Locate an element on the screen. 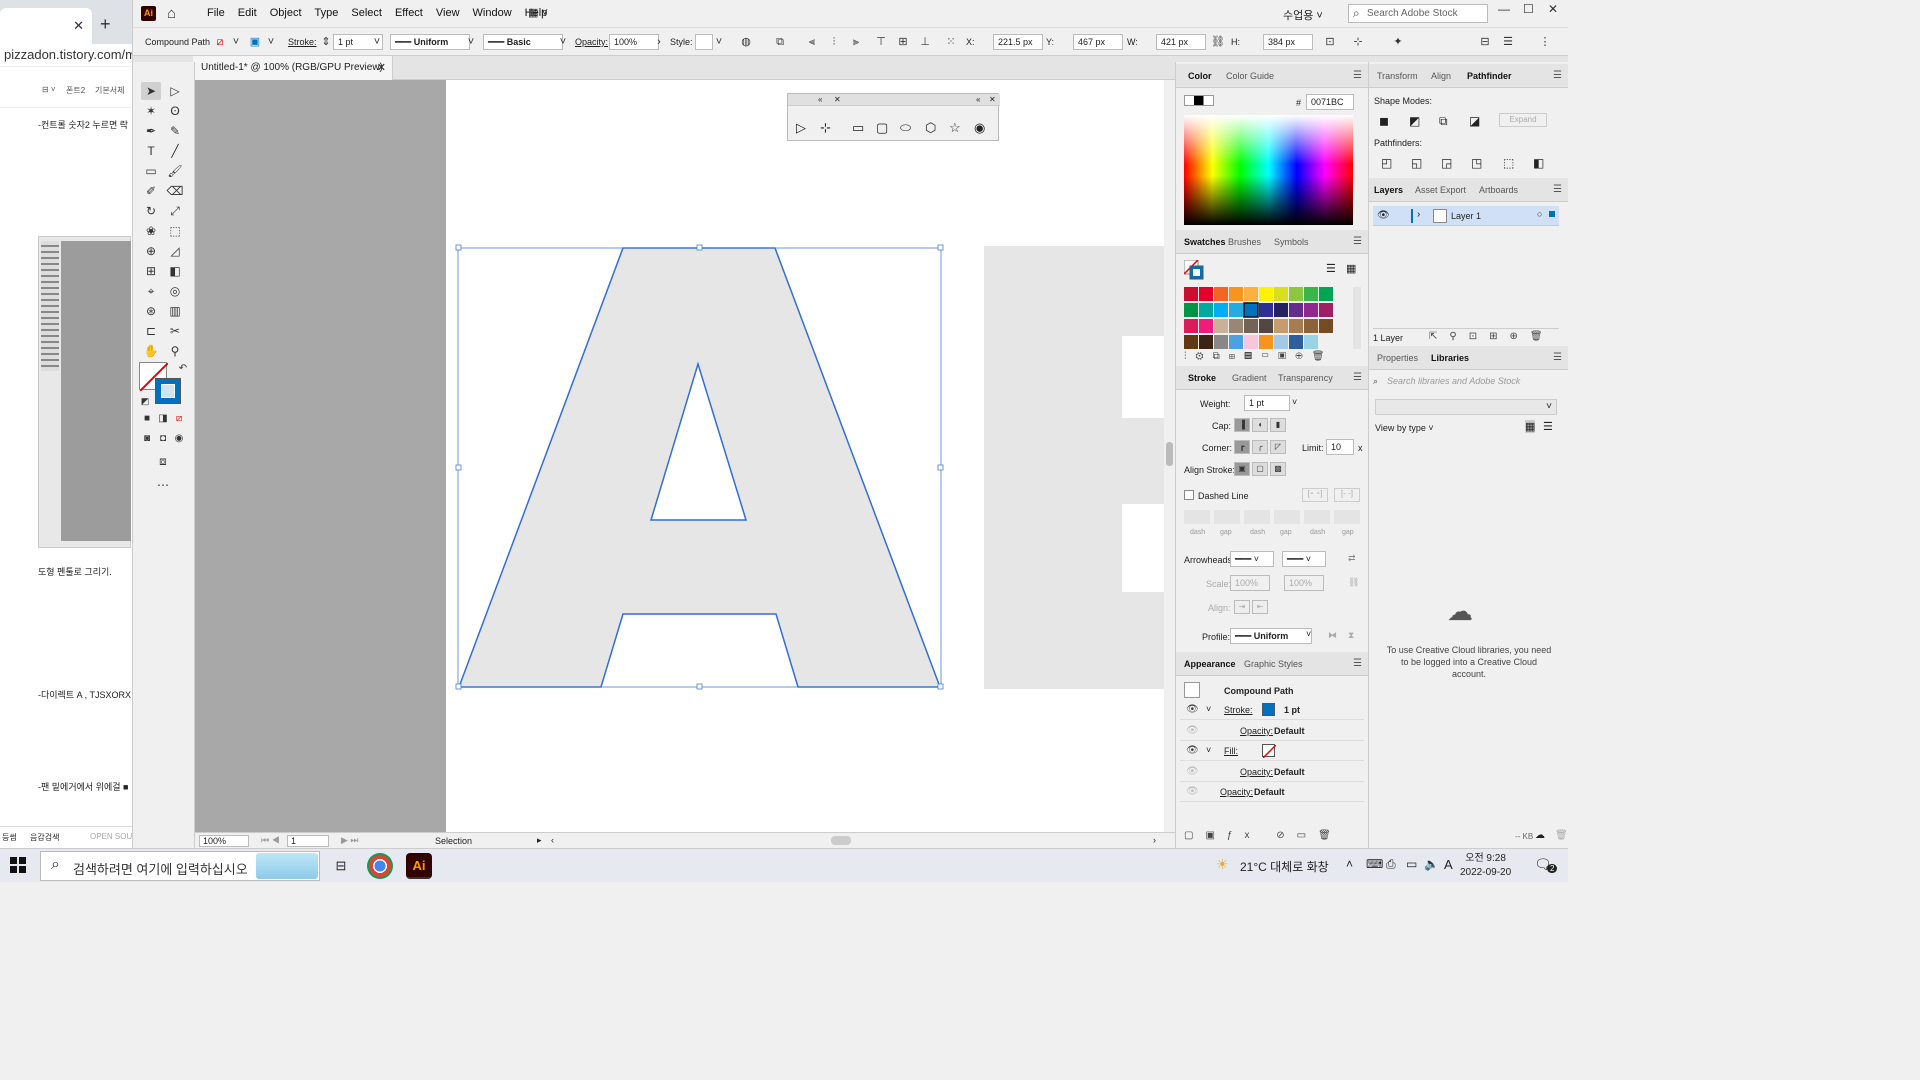 This screenshot has width=1920, height=1080. magic-wand-icon: ✶ is located at coordinates (151, 111).